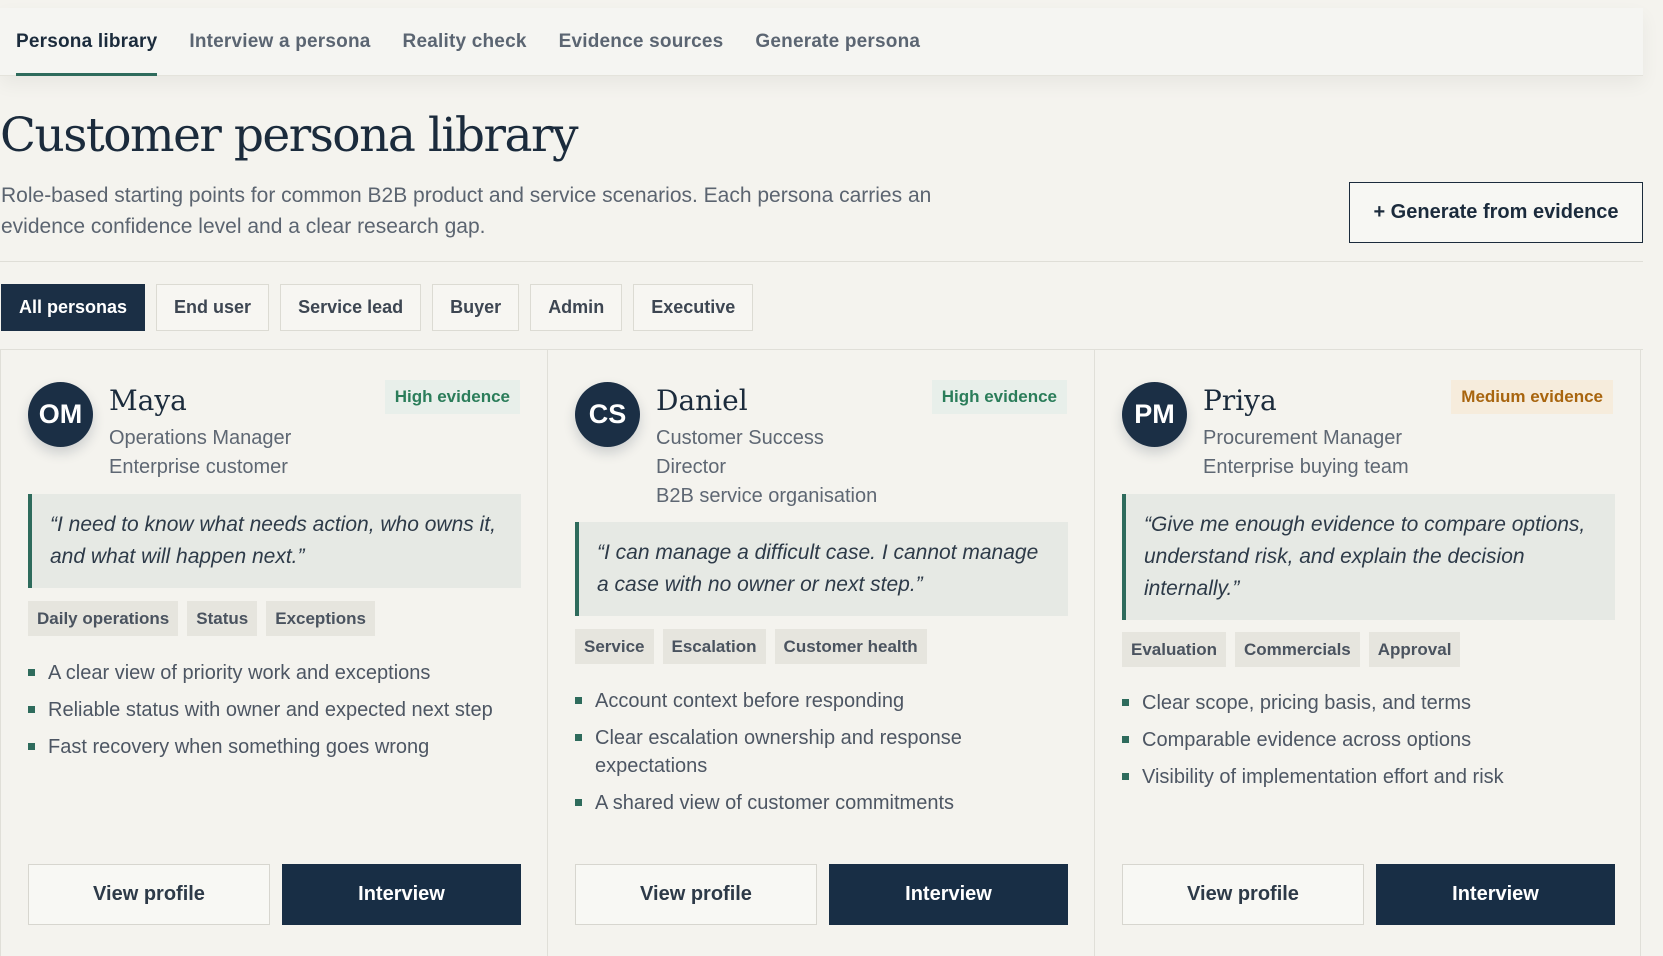 This screenshot has height=956, width=1663. Describe the element at coordinates (1307, 740) in the screenshot. I see `need-text: Comparable evidence across options` at that location.